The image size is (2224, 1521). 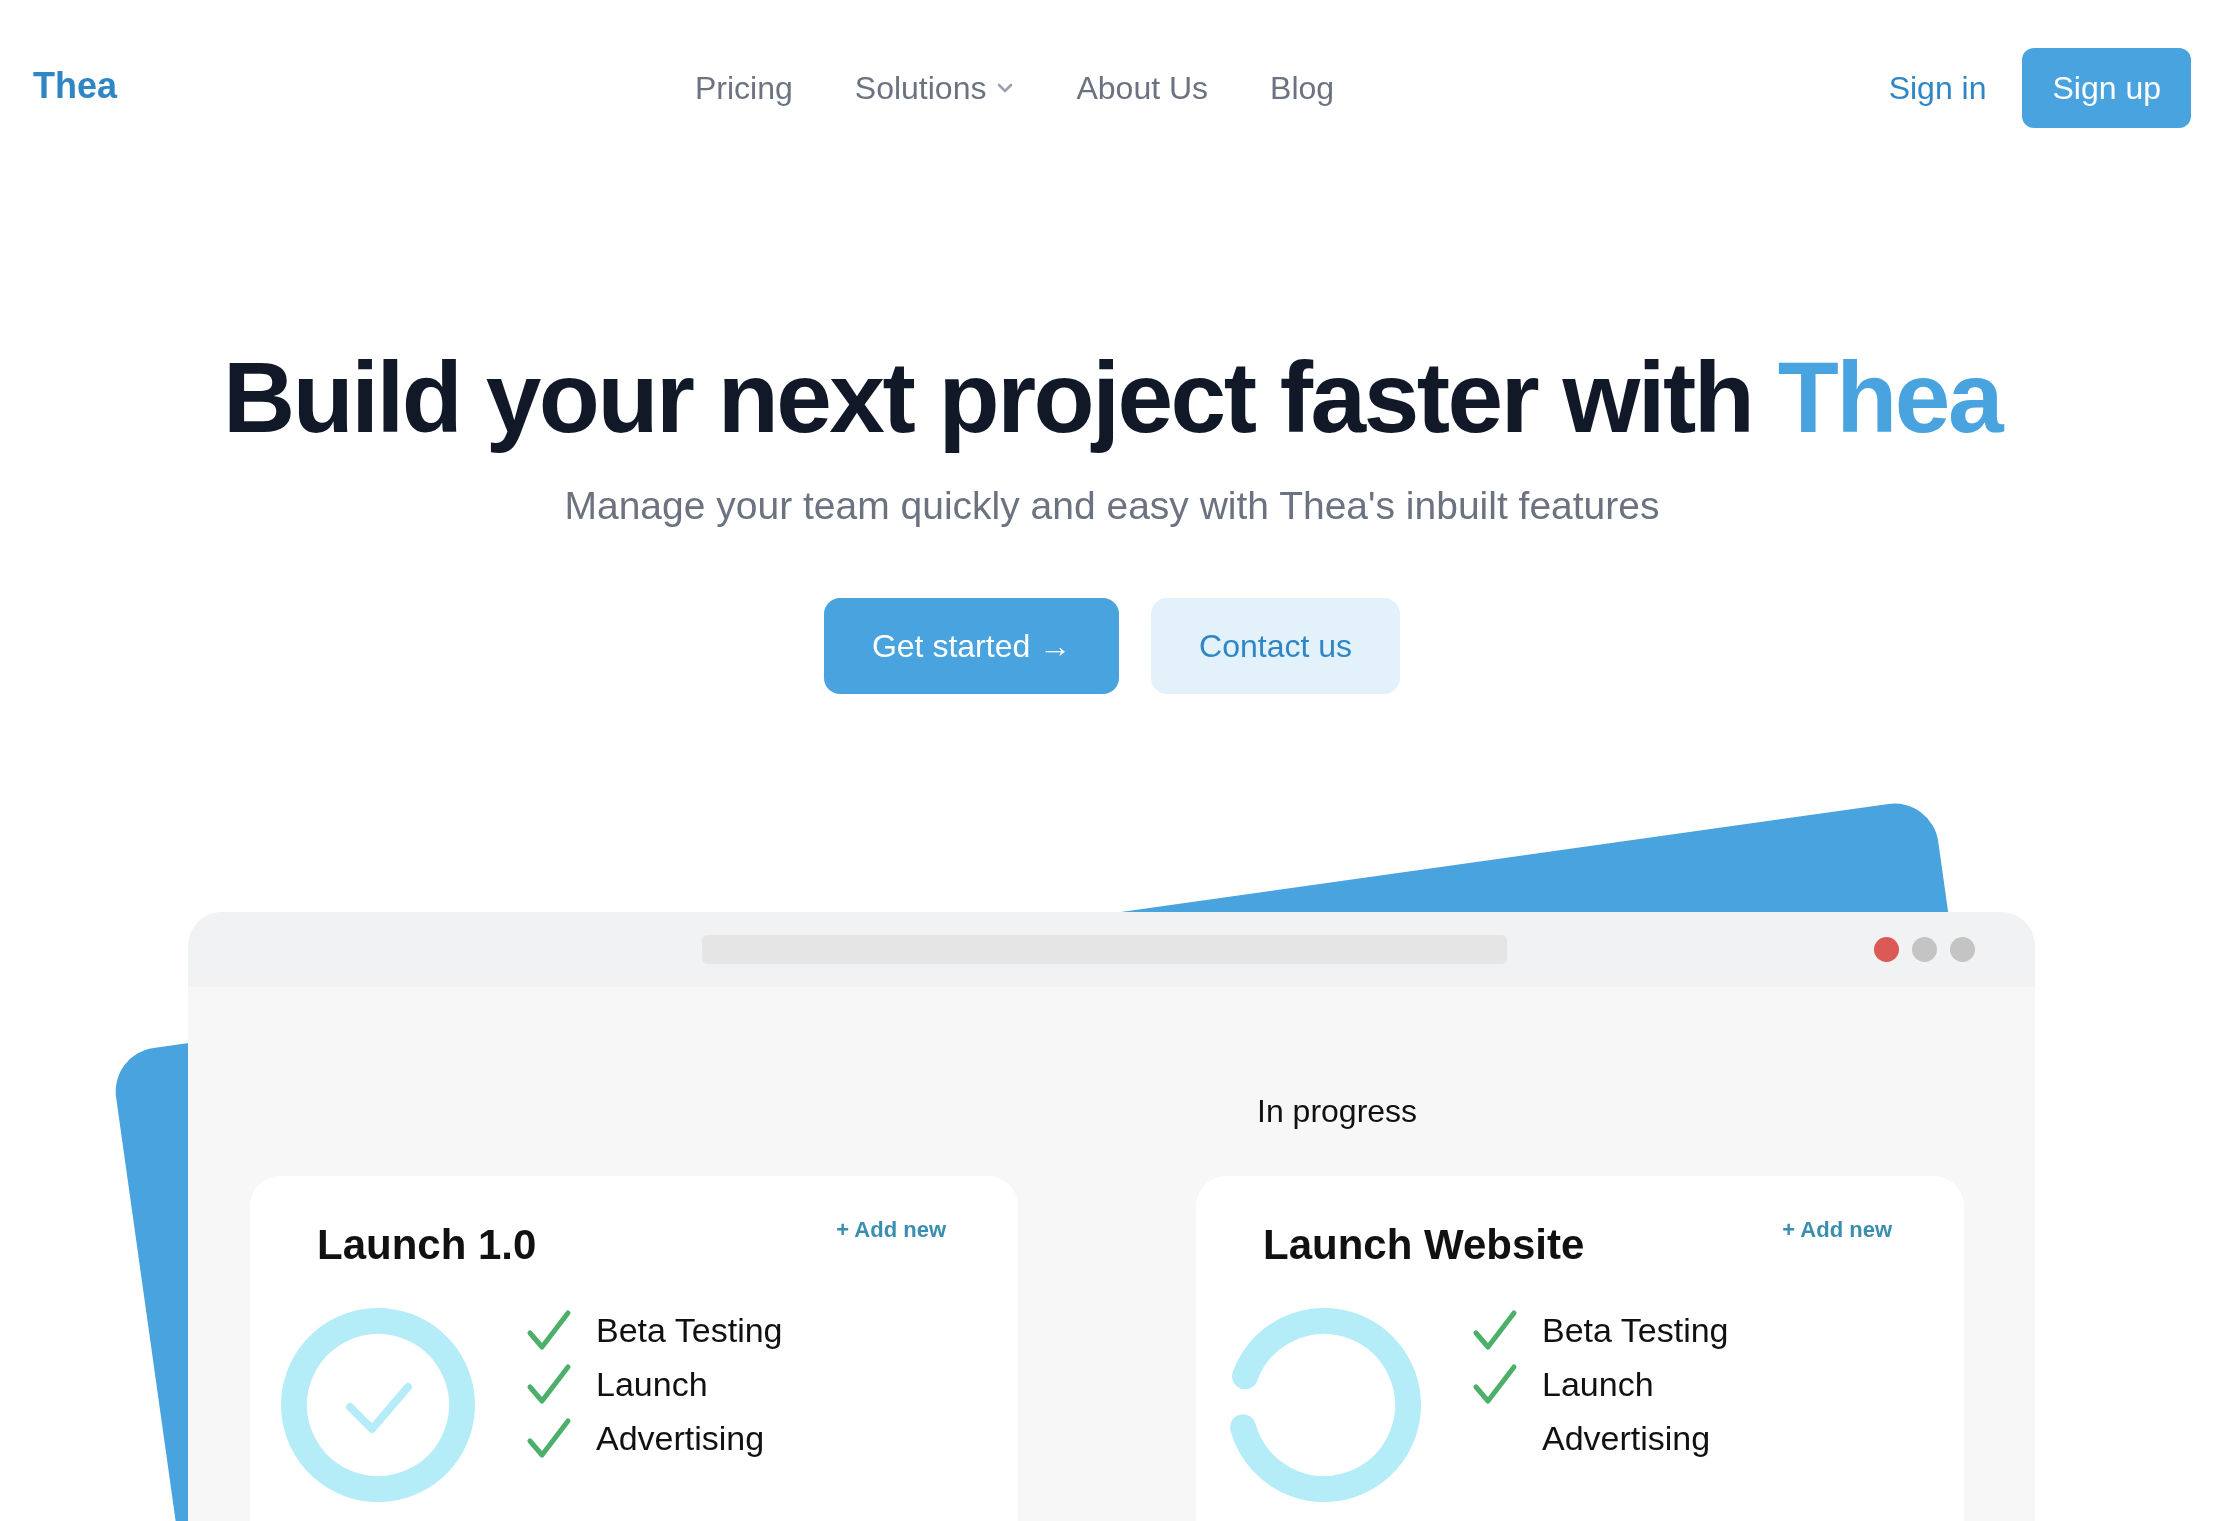 What do you see at coordinates (1937, 88) in the screenshot?
I see `sign-in-link: Sign in` at bounding box center [1937, 88].